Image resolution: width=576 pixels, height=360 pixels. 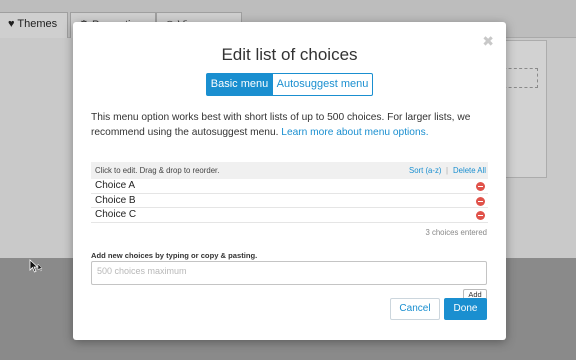 I want to click on mouse-cursor-icon, so click(x=36, y=266).